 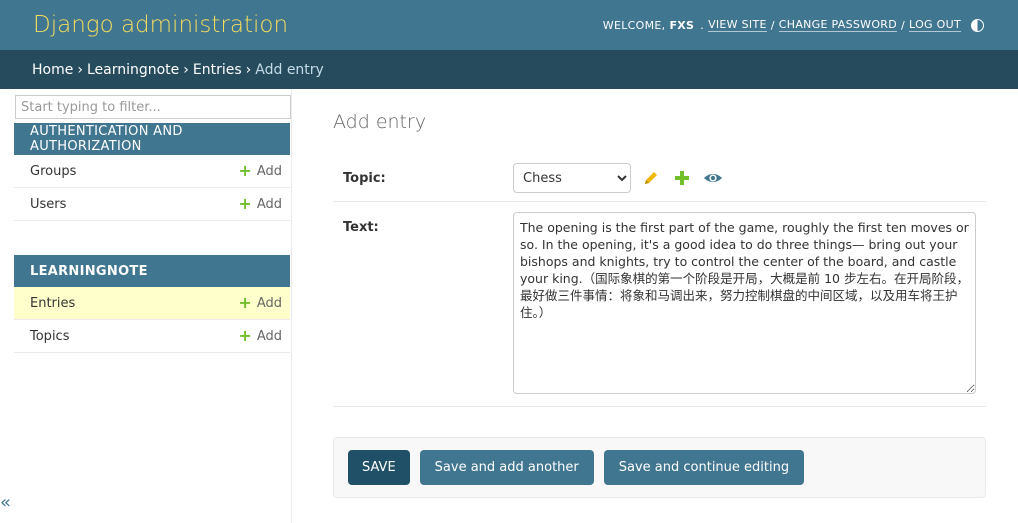 I want to click on save-button: SAVE, so click(x=379, y=467).